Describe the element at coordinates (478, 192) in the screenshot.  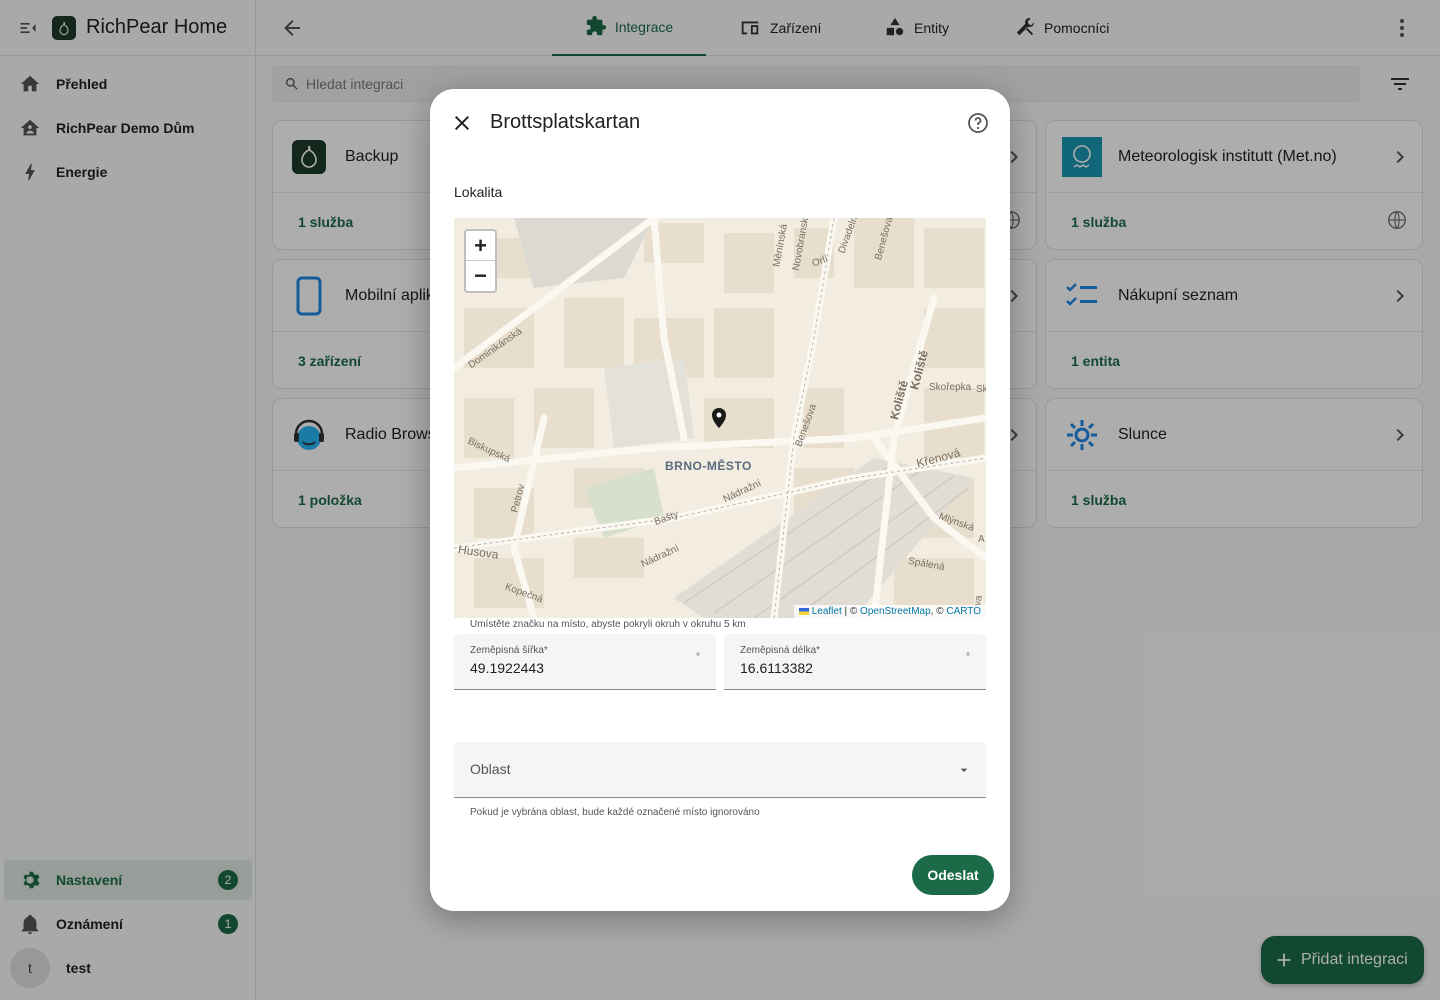
I see `location-label: Lokalita` at that location.